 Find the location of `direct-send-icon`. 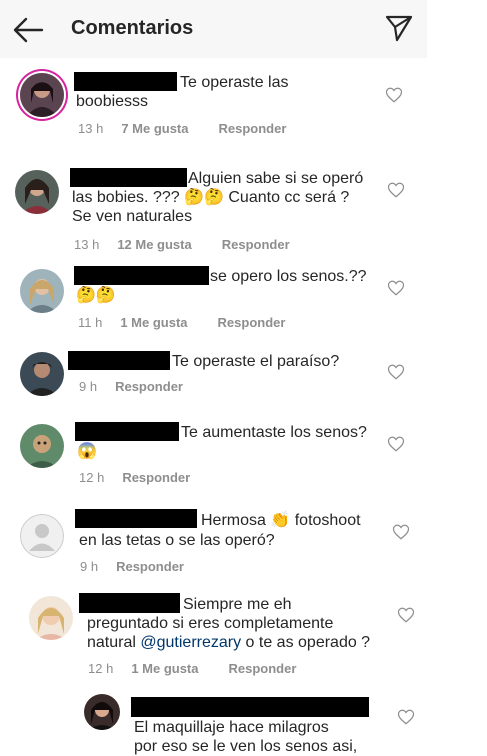

direct-send-icon is located at coordinates (399, 28).